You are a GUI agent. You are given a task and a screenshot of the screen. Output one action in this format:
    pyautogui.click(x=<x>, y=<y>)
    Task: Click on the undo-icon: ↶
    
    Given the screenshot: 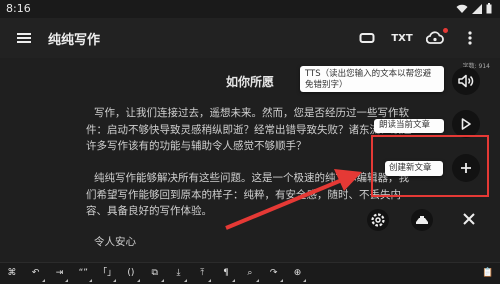 What is the action you would take?
    pyautogui.click(x=35, y=273)
    